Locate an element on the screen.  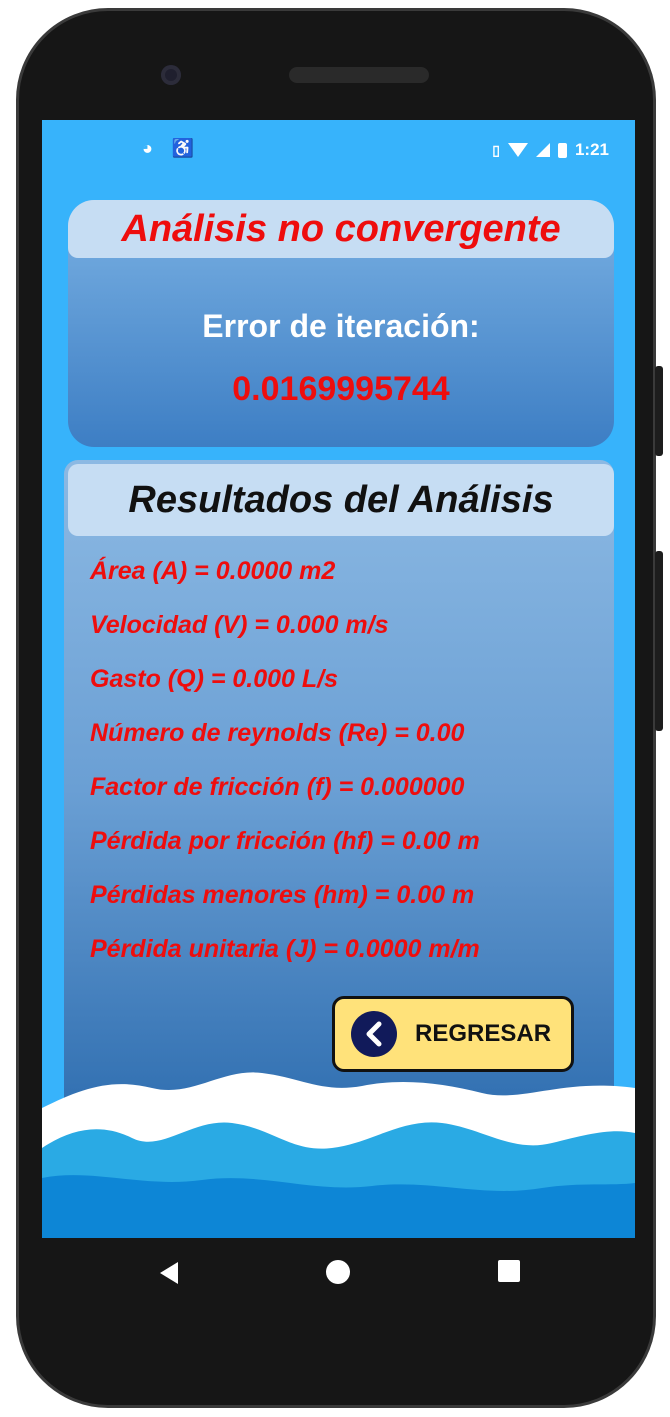
convergence-title: Análisis no convergente is located at coordinates (341, 229).